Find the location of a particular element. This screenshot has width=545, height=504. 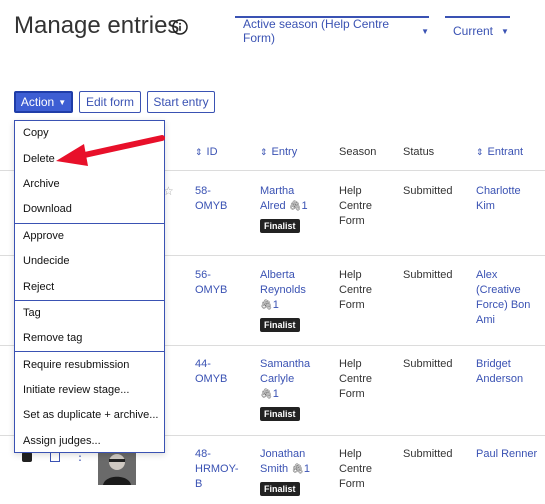

red-arrow-annotation is located at coordinates (110, 150).